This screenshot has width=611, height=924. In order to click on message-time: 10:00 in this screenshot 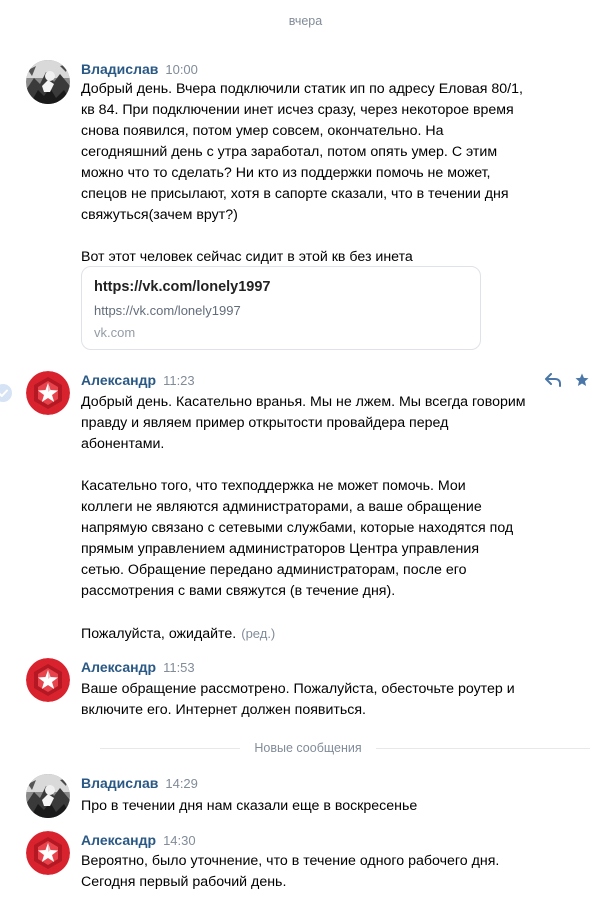, I will do `click(181, 69)`.